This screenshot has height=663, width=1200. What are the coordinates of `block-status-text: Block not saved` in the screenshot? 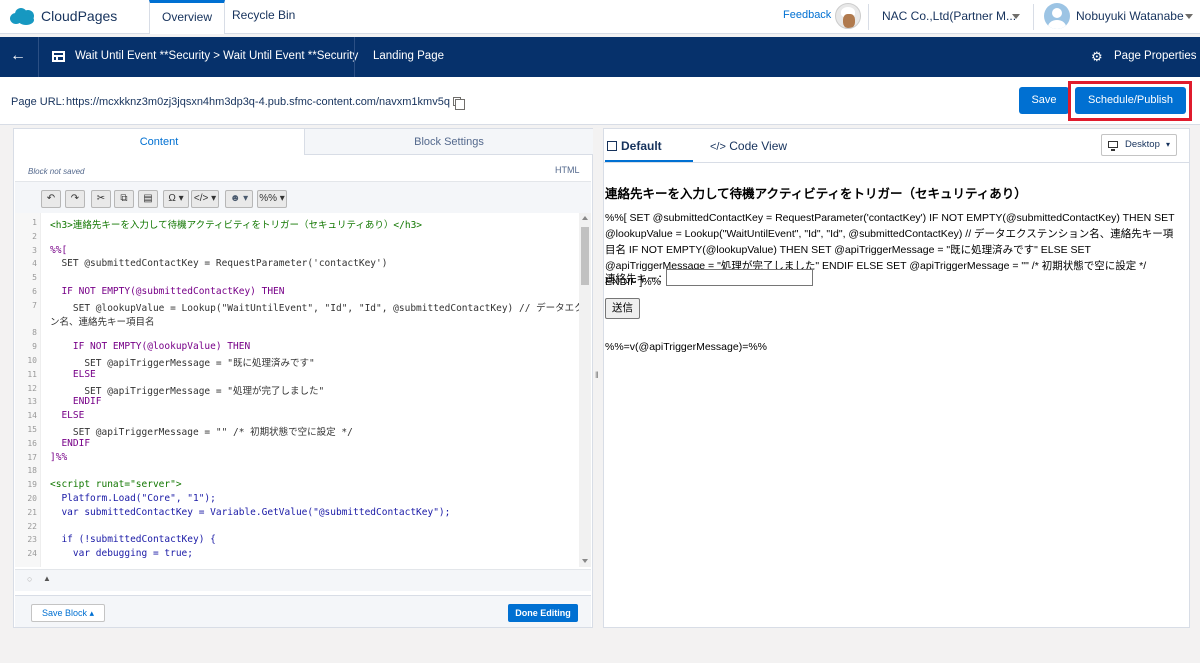 It's located at (56, 171).